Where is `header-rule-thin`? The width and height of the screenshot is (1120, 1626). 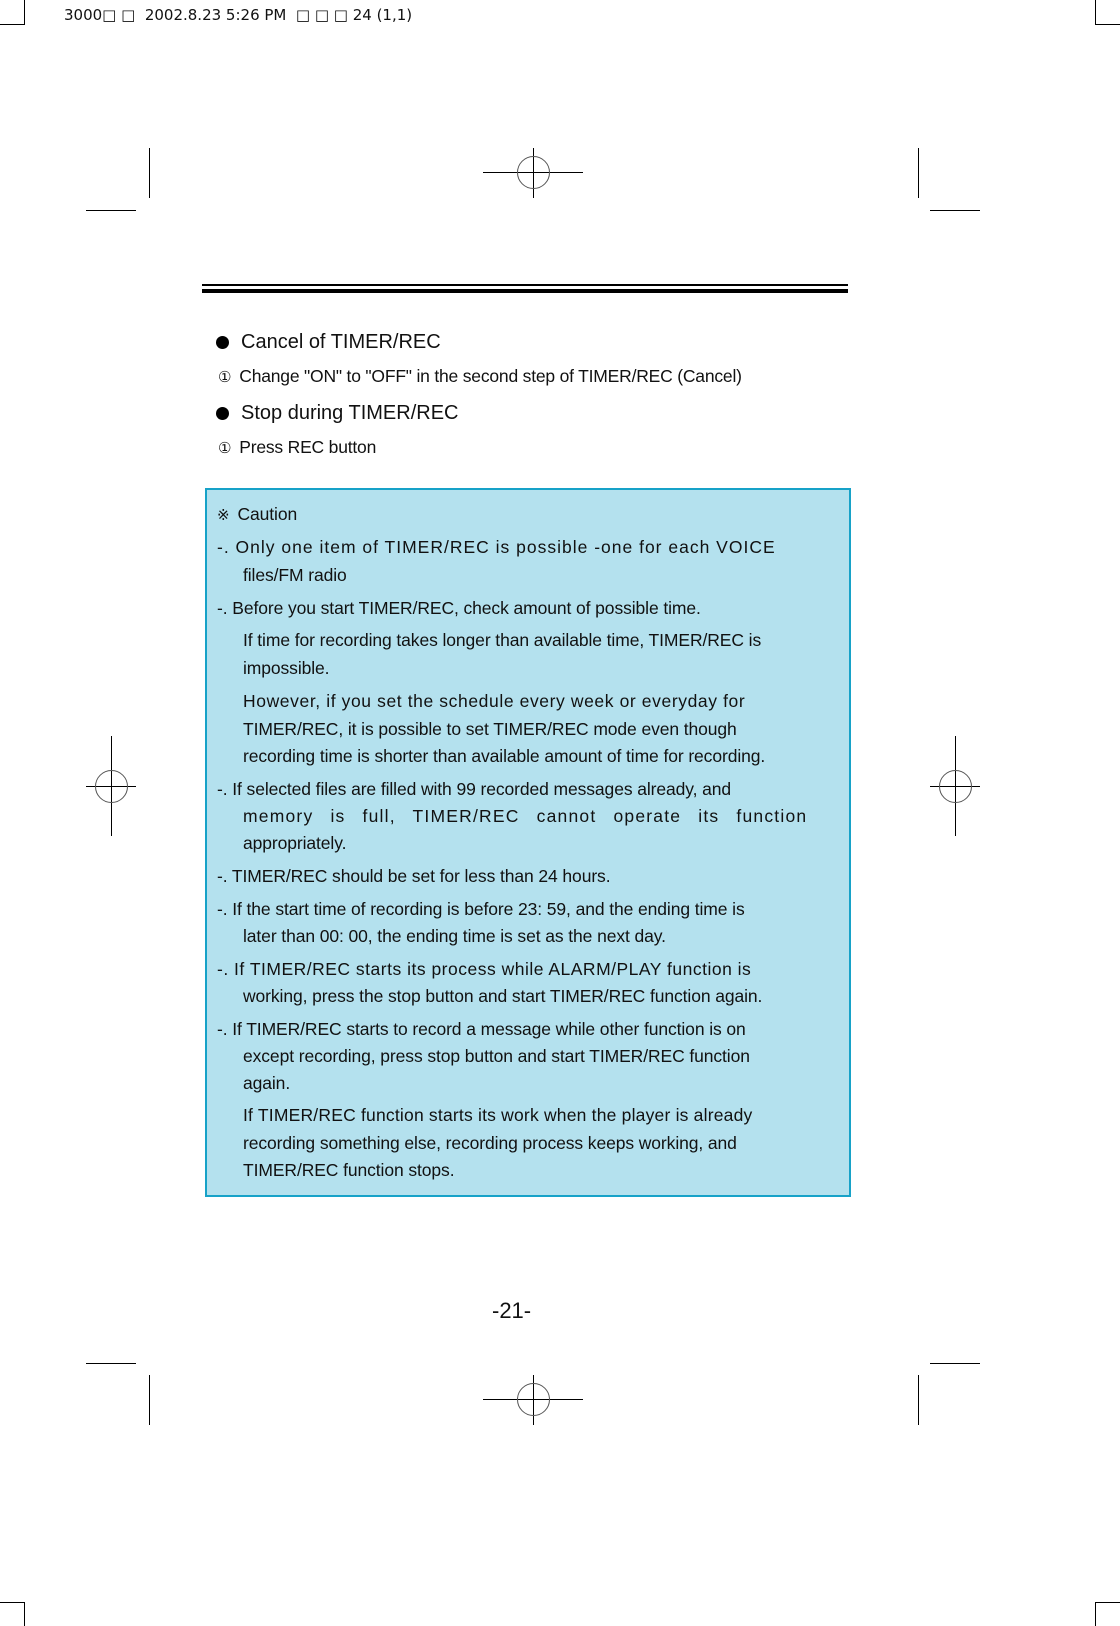
header-rule-thin is located at coordinates (525, 285).